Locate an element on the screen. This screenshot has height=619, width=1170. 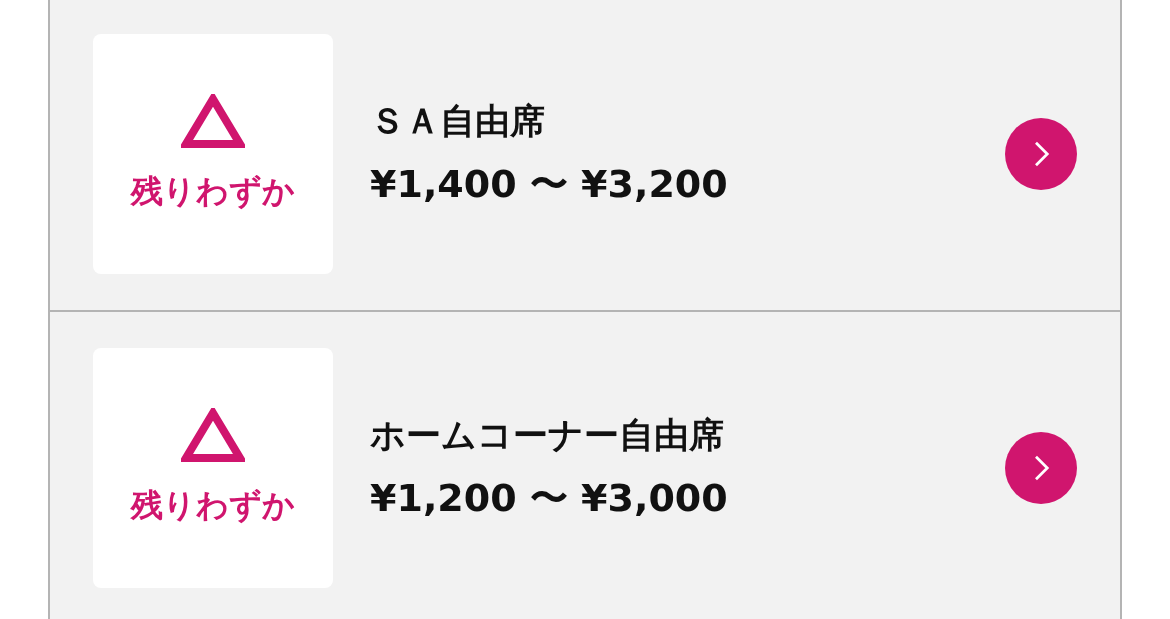
seat-name: ＳＡ自由席 is located at coordinates (458, 121).